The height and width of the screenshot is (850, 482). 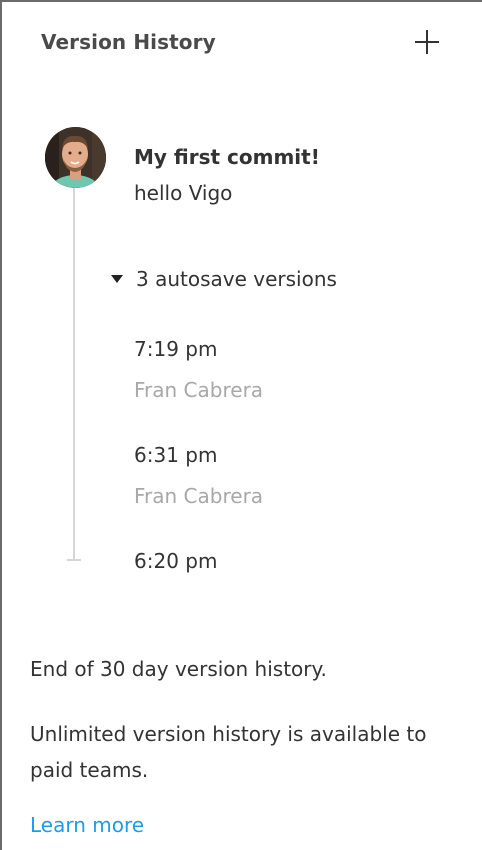 What do you see at coordinates (74, 373) in the screenshot?
I see `timeline-line` at bounding box center [74, 373].